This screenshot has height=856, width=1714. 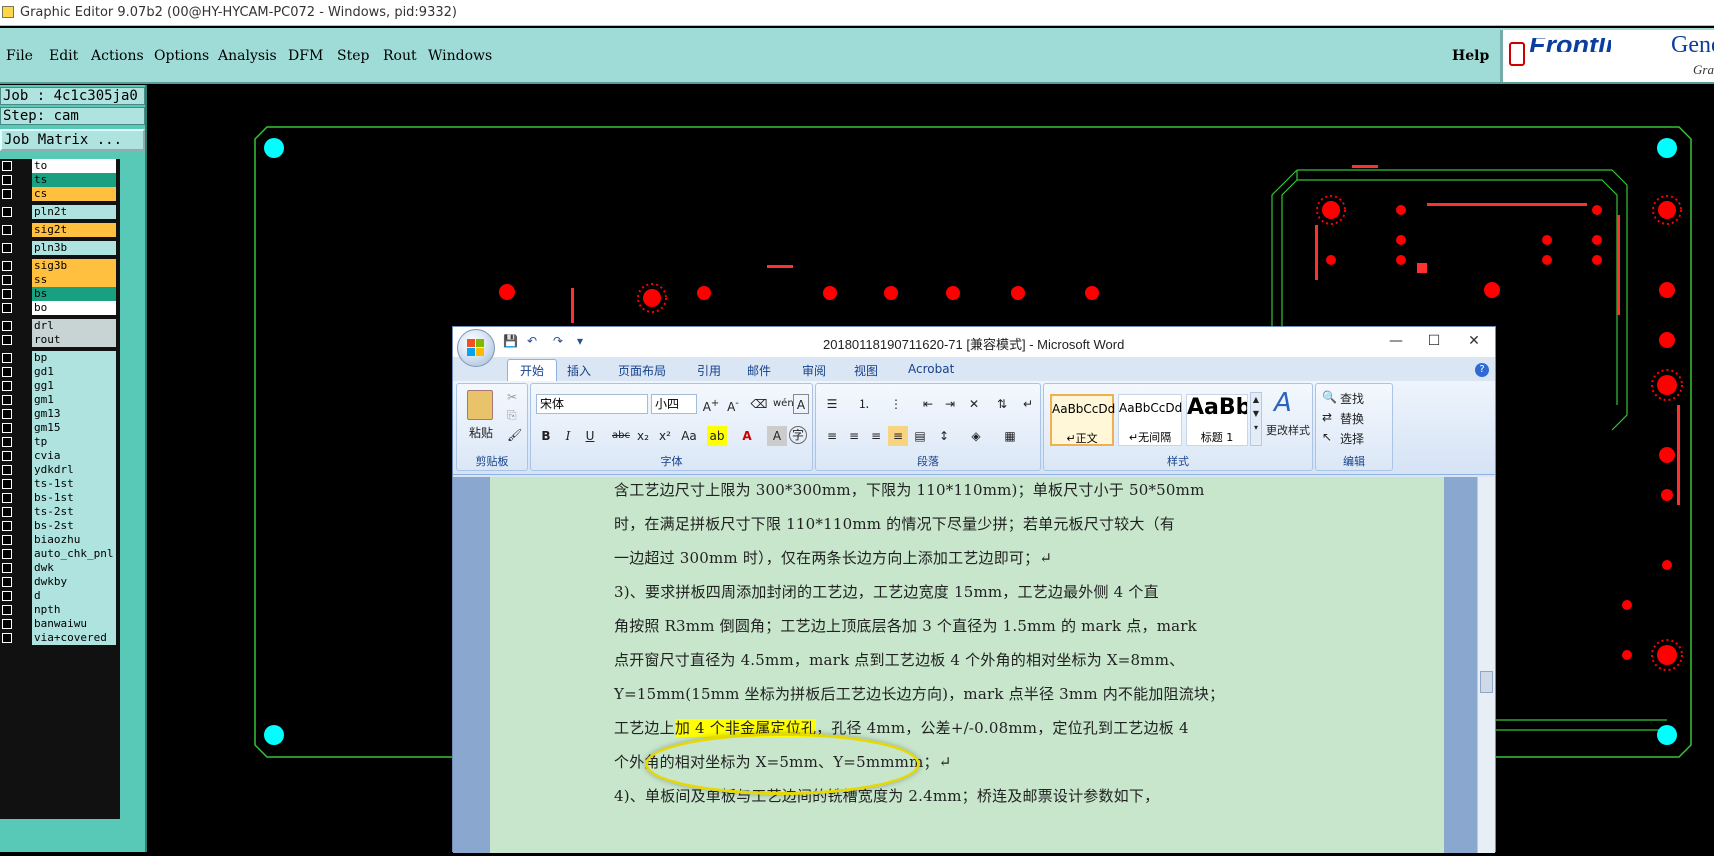 I want to click on layer-row: ydkdrl, so click(x=60, y=470).